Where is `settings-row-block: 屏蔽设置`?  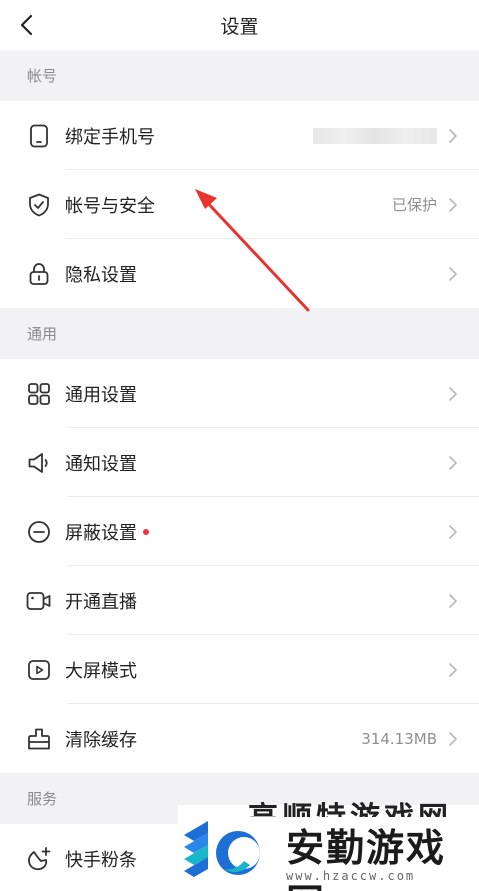
settings-row-block: 屏蔽设置 is located at coordinates (239, 531).